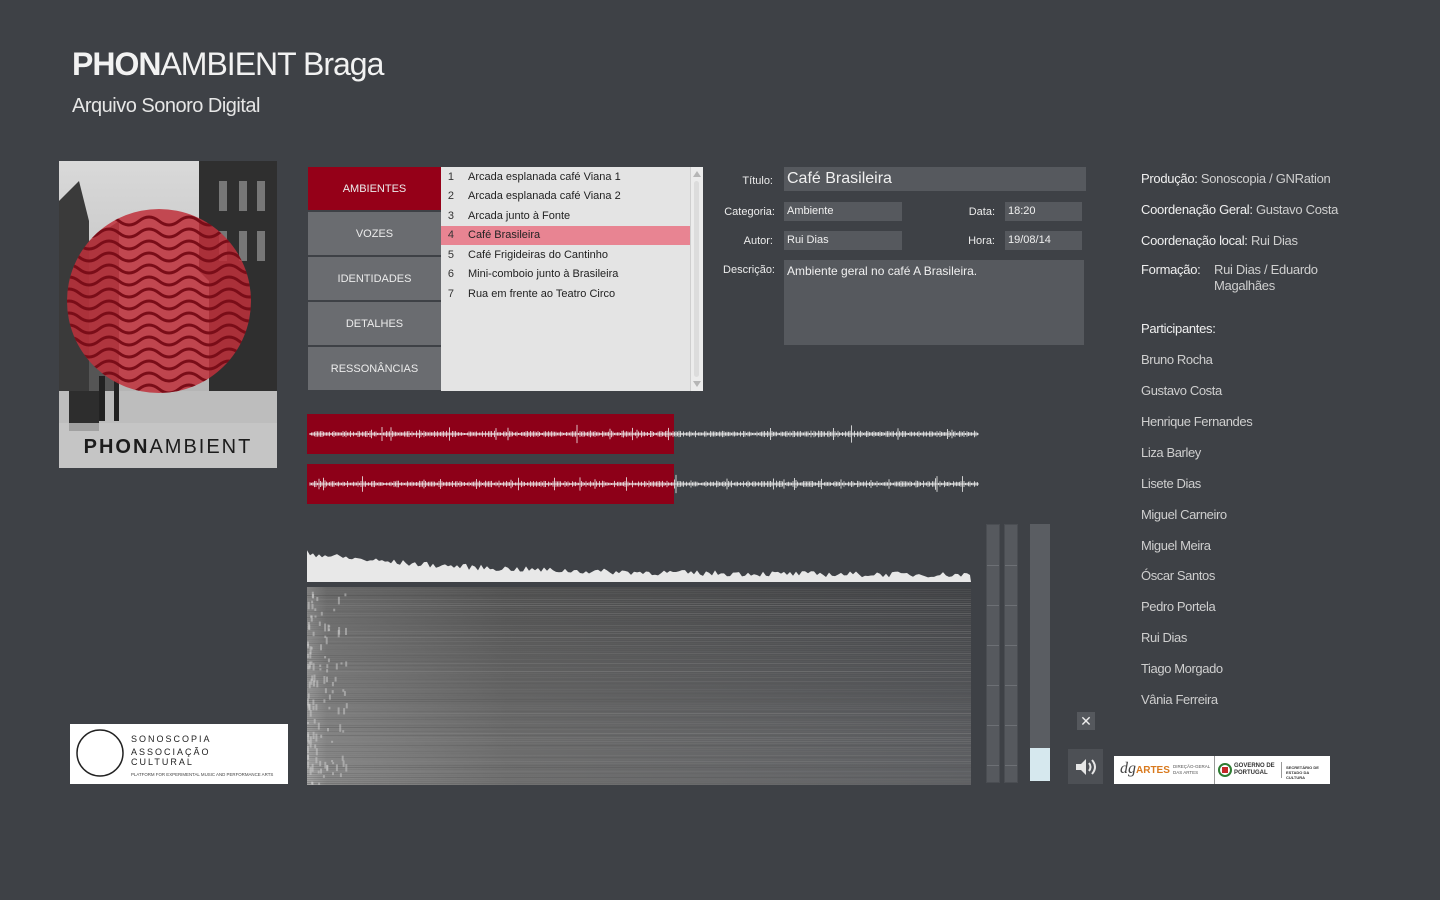 The image size is (1440, 900). Describe the element at coordinates (1178, 328) in the screenshot. I see `participantes-heading: Participantes:` at that location.